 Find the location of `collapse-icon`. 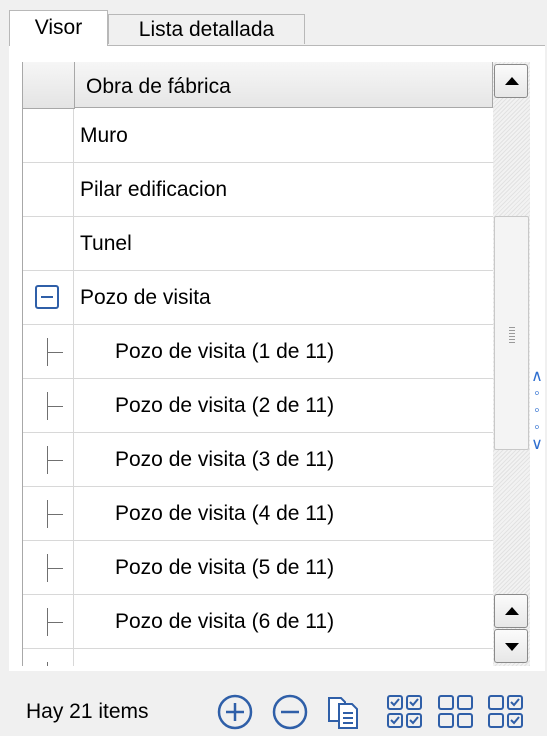

collapse-icon is located at coordinates (47, 297).